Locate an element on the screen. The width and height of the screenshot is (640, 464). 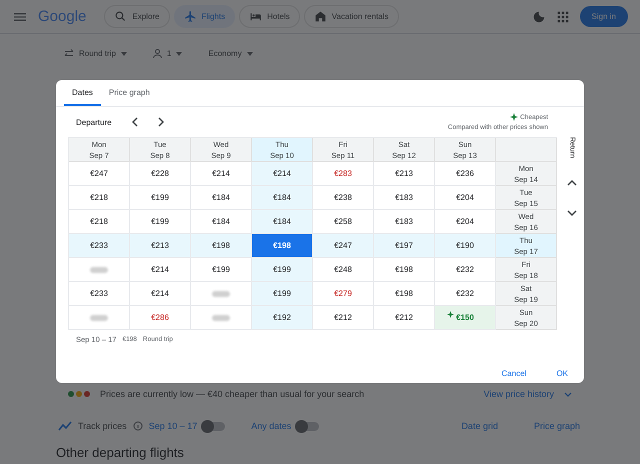
track-dates-toggle is located at coordinates (214, 426).